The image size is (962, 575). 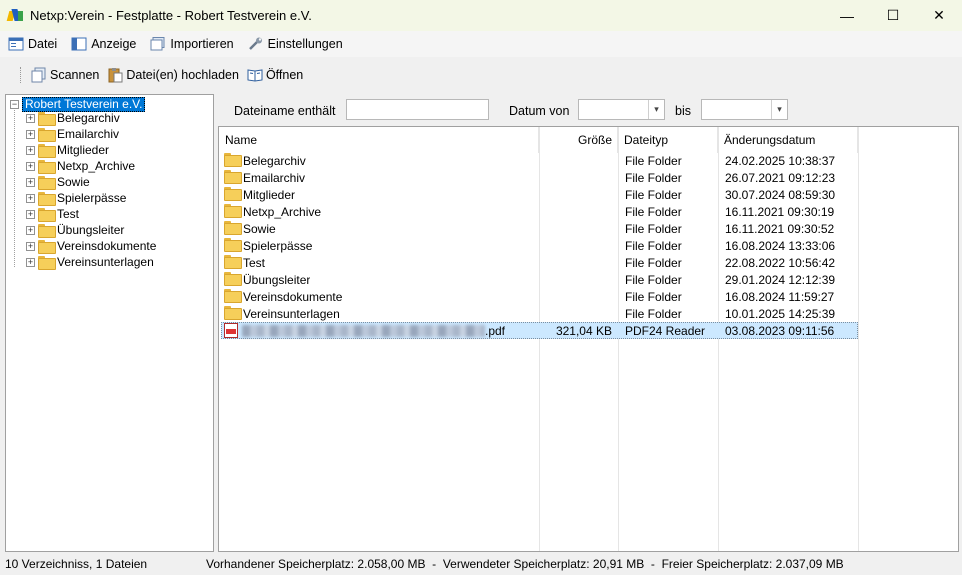 I want to click on filter-bar: Dateiname enthält Datum von ▾ bis ▾, so click(x=589, y=110).